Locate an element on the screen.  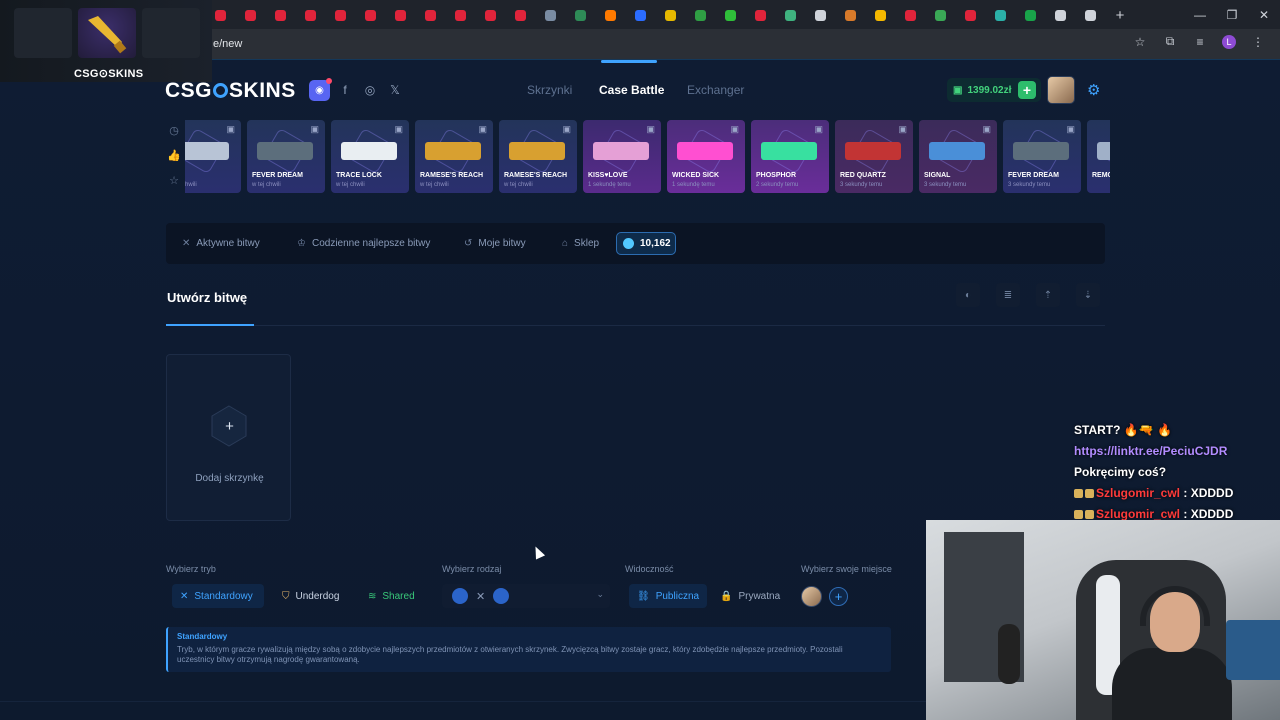
drop-card: ▣REMO is located at coordinates (1098, 156).